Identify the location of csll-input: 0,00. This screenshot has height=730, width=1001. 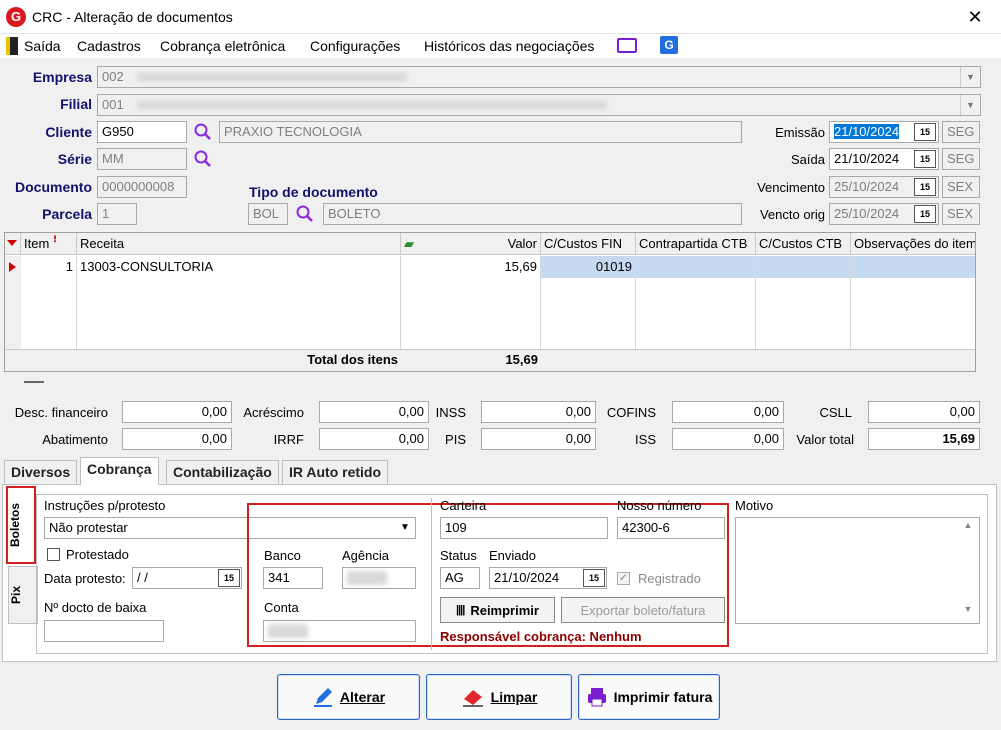
(924, 412).